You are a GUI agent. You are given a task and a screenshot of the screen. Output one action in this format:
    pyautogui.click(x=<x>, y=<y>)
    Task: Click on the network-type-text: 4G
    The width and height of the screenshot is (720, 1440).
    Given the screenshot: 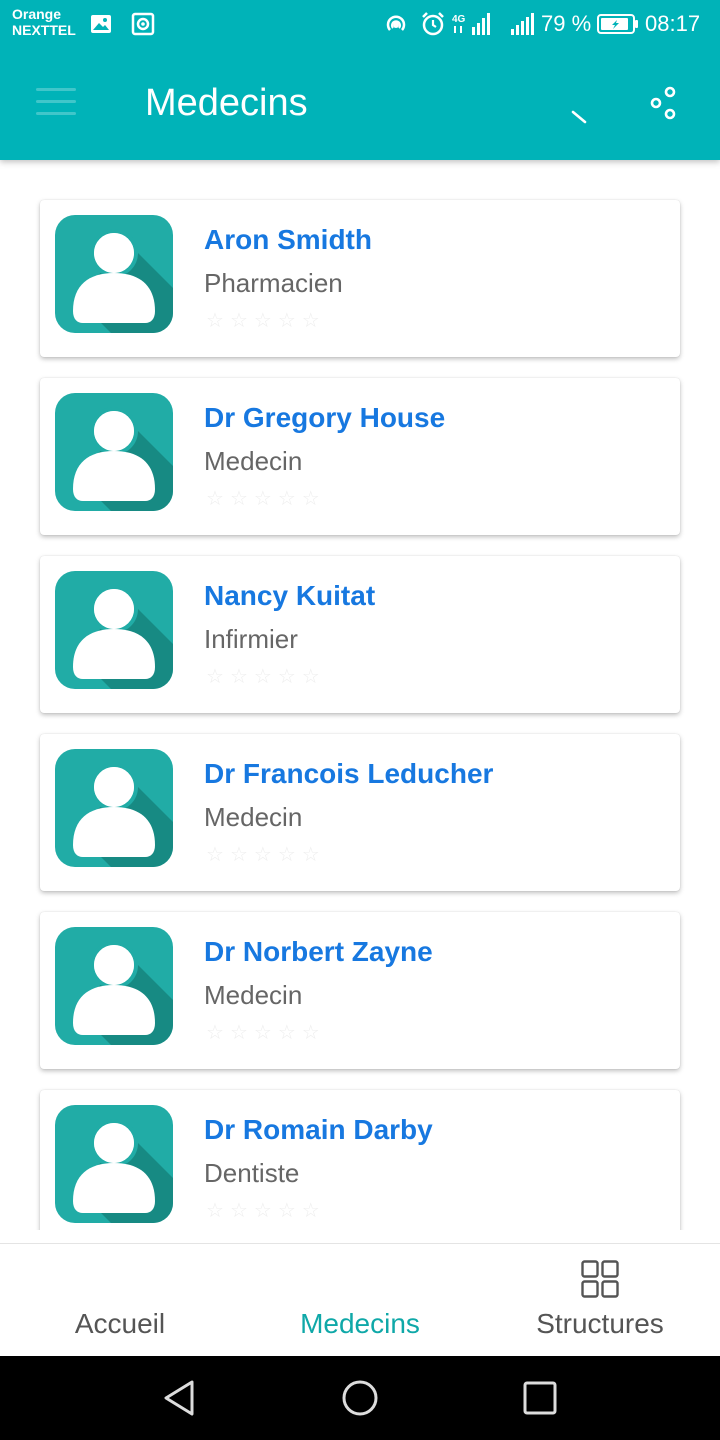 What is the action you would take?
    pyautogui.click(x=459, y=19)
    